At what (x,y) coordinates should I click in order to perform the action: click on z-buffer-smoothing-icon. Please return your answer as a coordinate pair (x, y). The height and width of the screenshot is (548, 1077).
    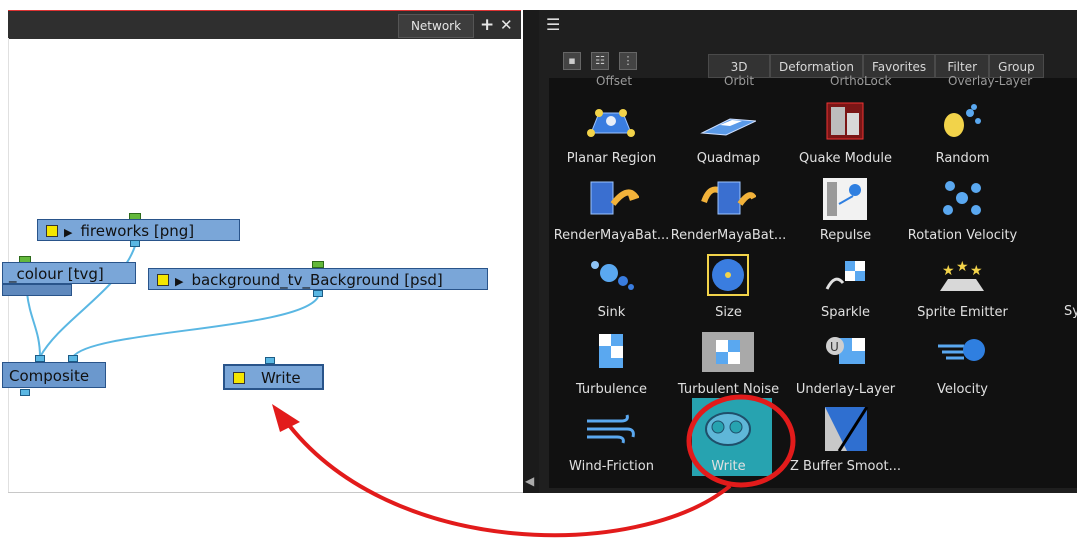
    Looking at the image, I should click on (847, 429).